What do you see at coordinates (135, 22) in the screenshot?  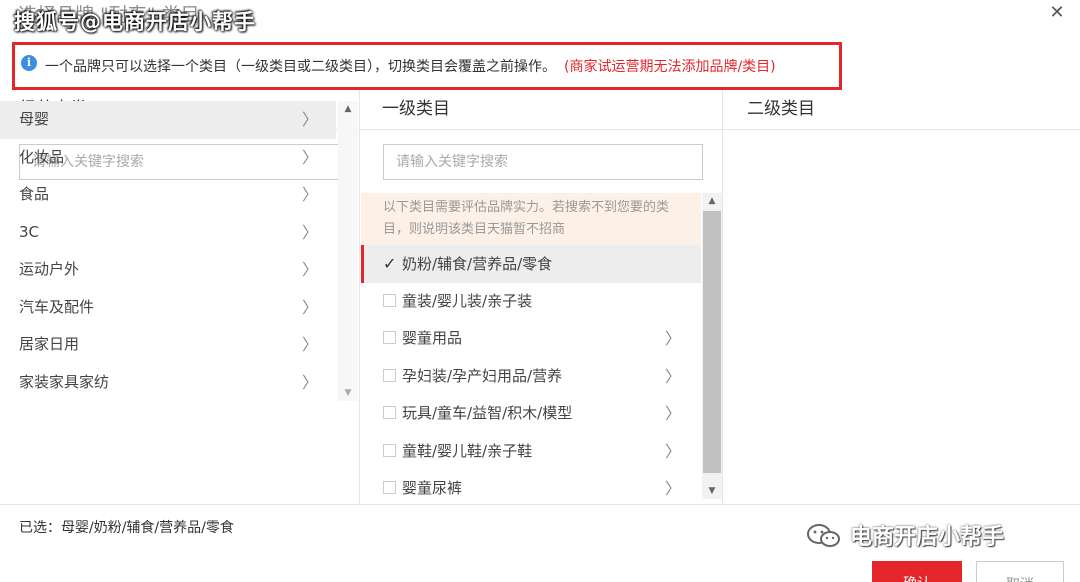 I see `watermark-caption: 搜狐号@电商开店小帮手` at bounding box center [135, 22].